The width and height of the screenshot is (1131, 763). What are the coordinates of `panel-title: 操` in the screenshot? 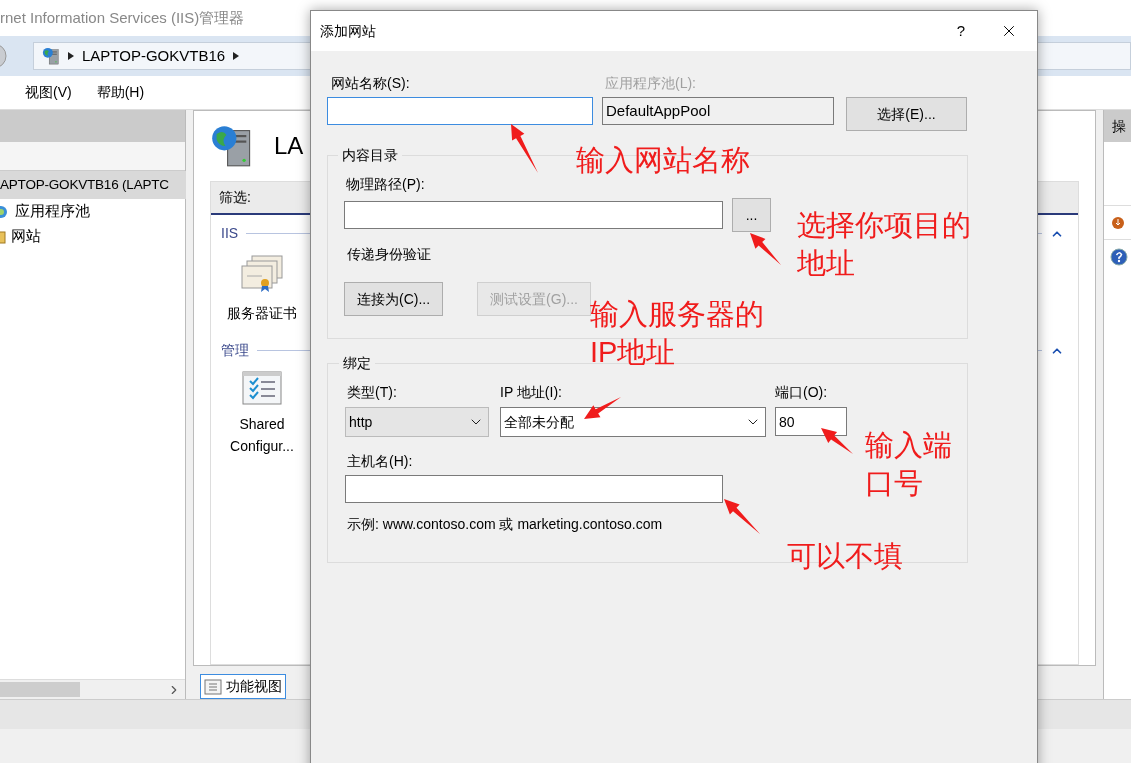 It's located at (1119, 126).